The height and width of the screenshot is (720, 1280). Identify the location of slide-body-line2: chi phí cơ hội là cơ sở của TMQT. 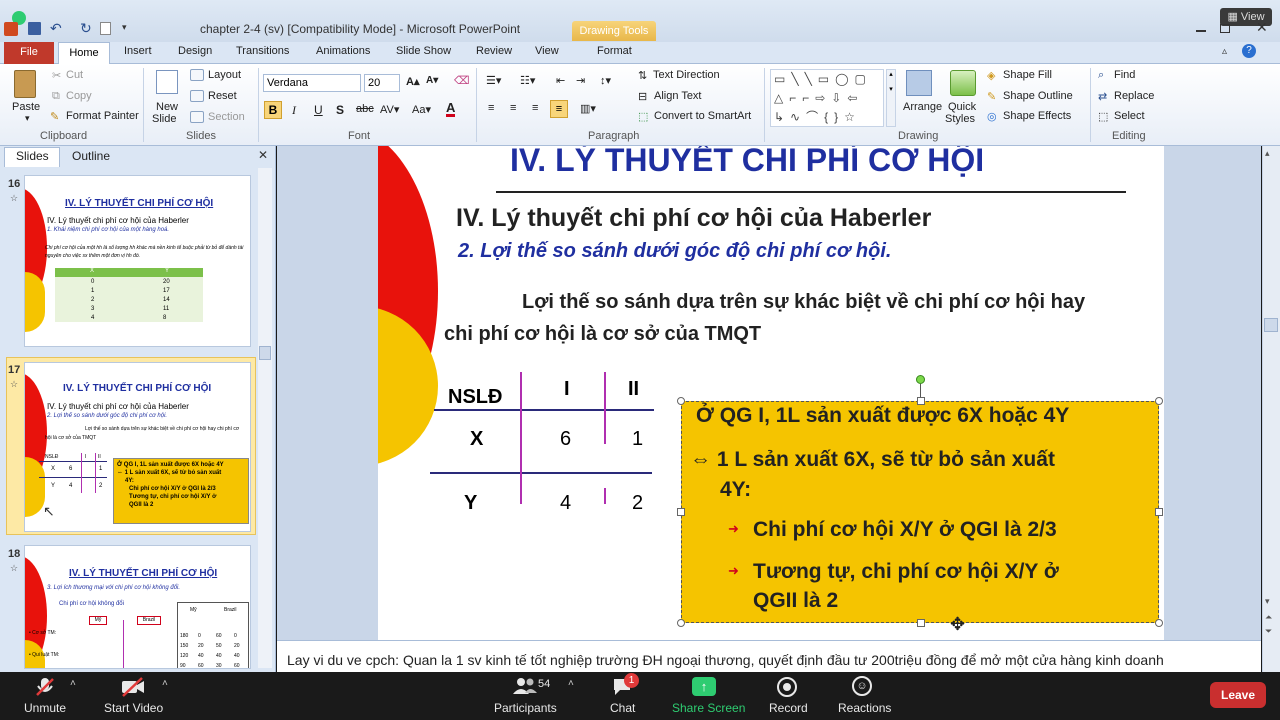
(602, 334).